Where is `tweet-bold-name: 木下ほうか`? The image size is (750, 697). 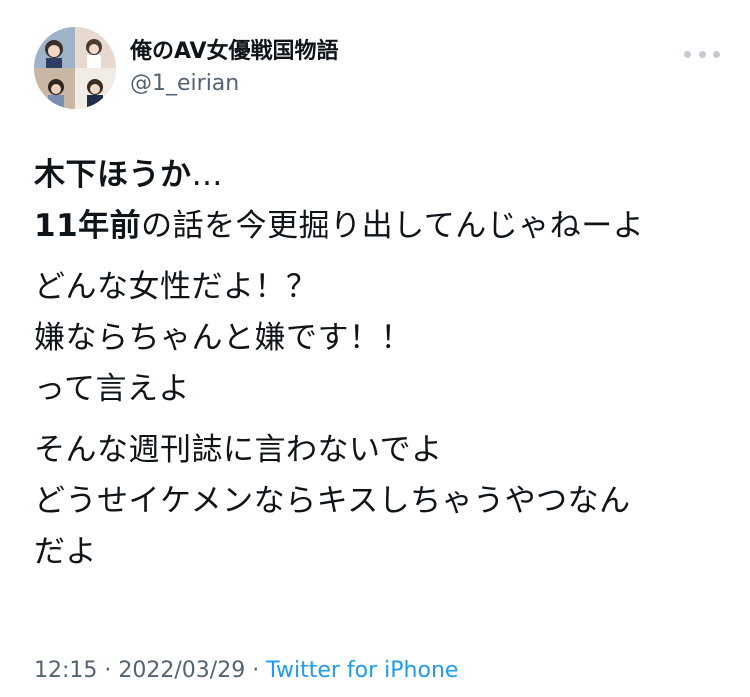 tweet-bold-name: 木下ほうか is located at coordinates (113, 175).